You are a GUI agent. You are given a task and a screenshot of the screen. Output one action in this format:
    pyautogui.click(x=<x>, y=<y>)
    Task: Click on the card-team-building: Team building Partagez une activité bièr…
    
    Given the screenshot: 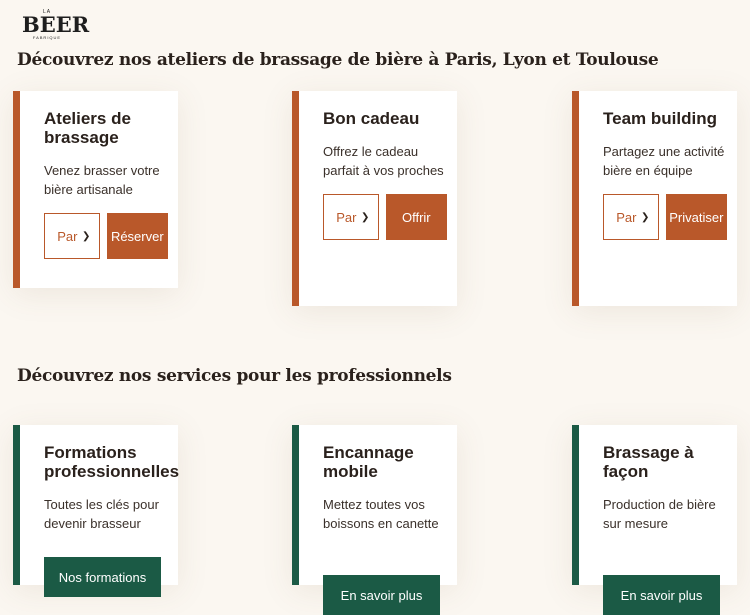 What is the action you would take?
    pyautogui.click(x=654, y=198)
    